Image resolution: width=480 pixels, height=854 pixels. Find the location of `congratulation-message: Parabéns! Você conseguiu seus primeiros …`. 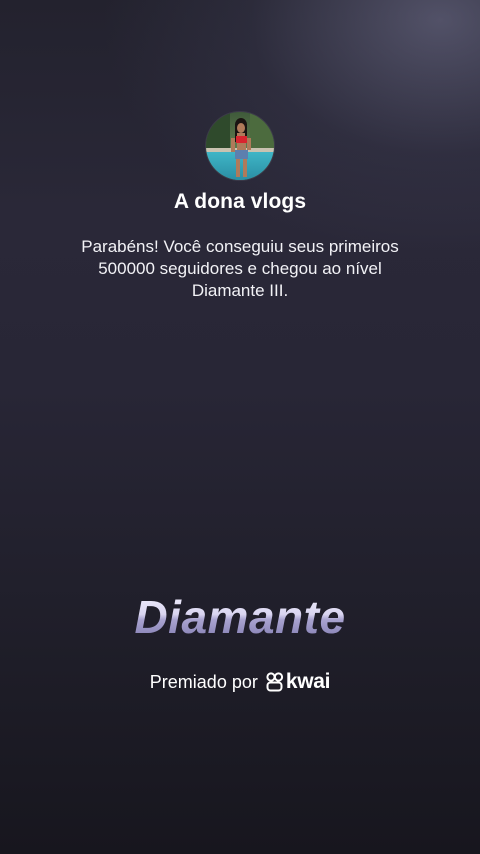

congratulation-message: Parabéns! Você conseguiu seus primeiros … is located at coordinates (240, 268).